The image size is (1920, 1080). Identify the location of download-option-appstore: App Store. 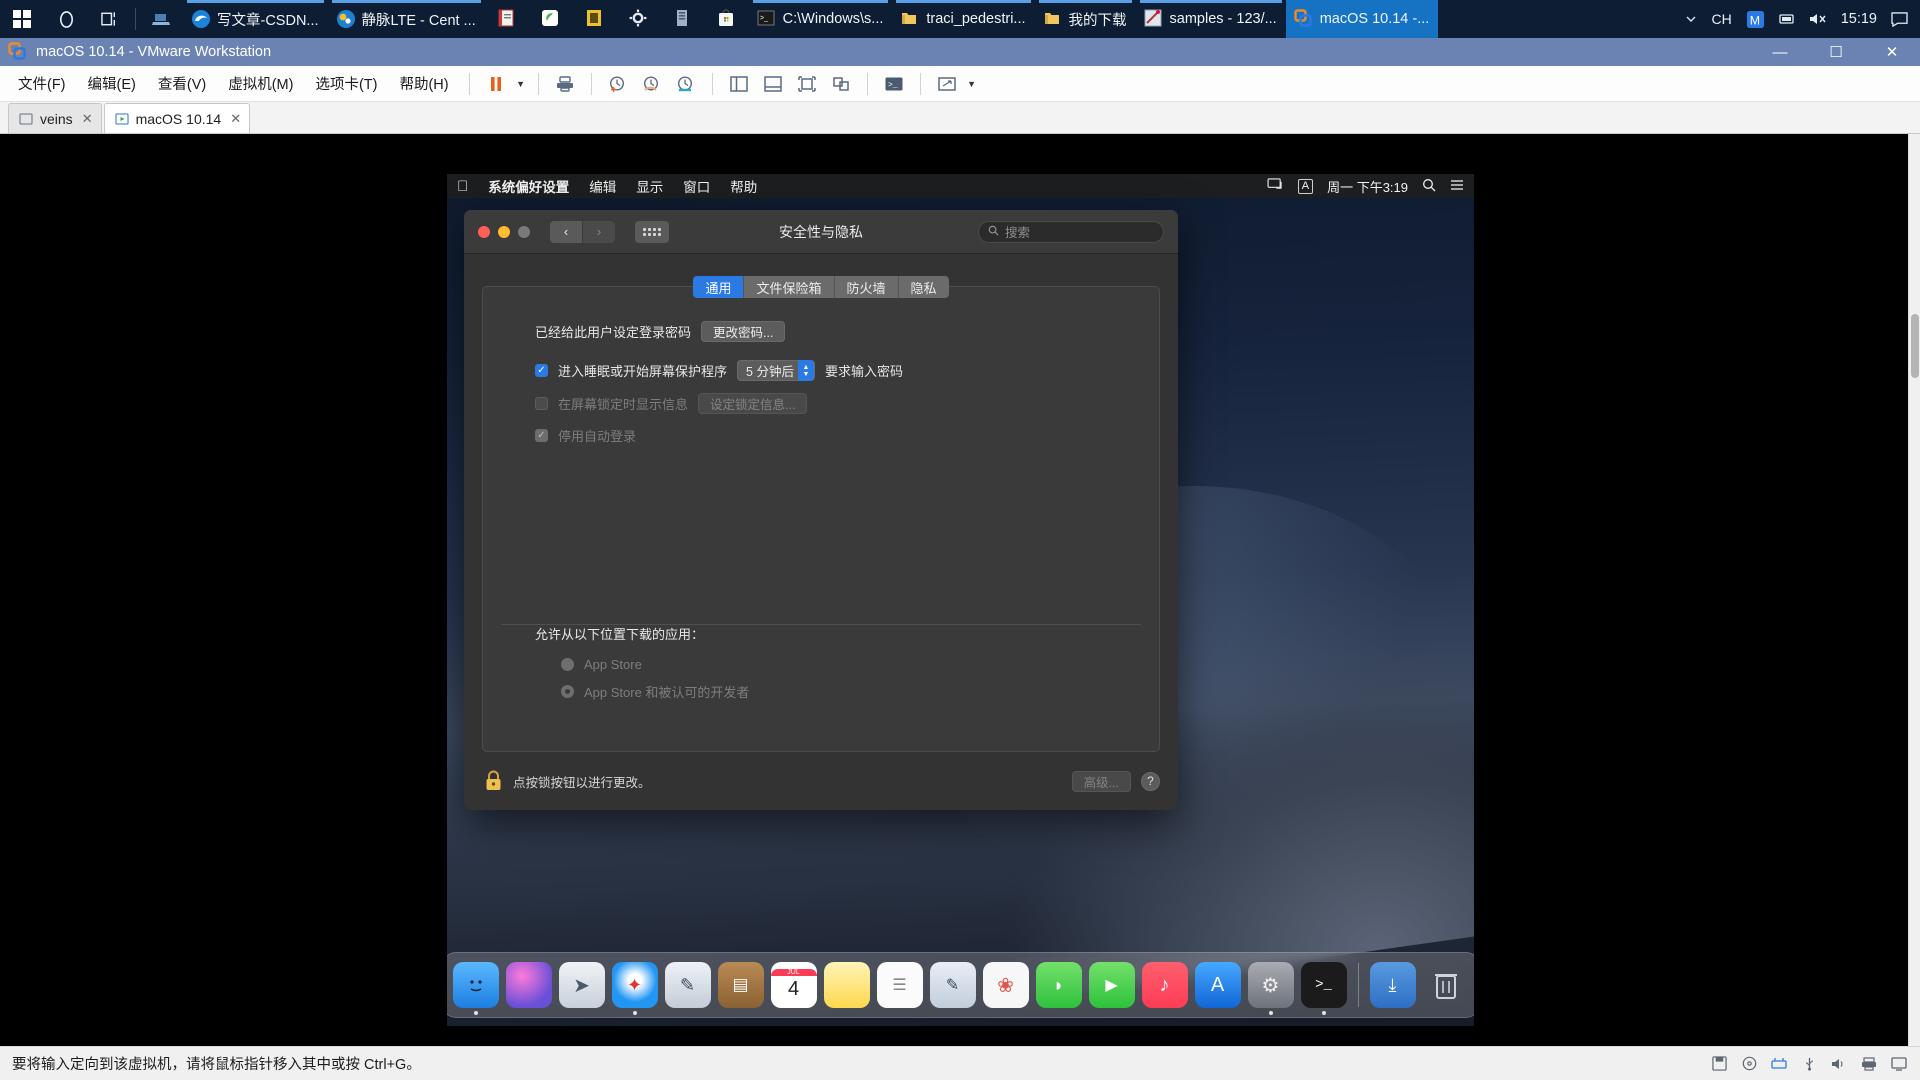
(655, 664).